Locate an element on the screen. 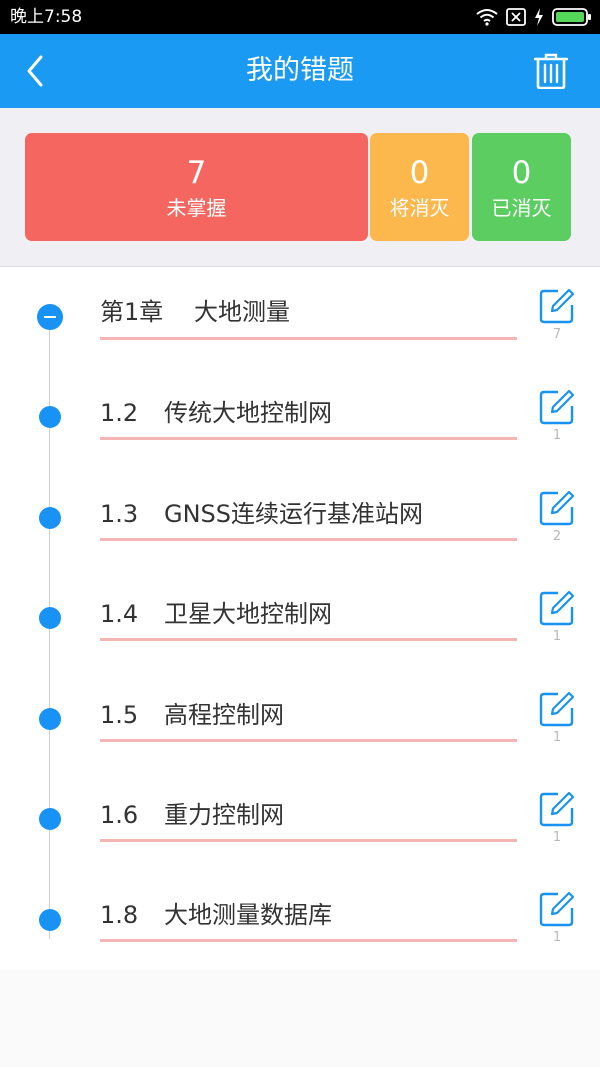 The height and width of the screenshot is (1067, 600). charging-icon is located at coordinates (539, 17).